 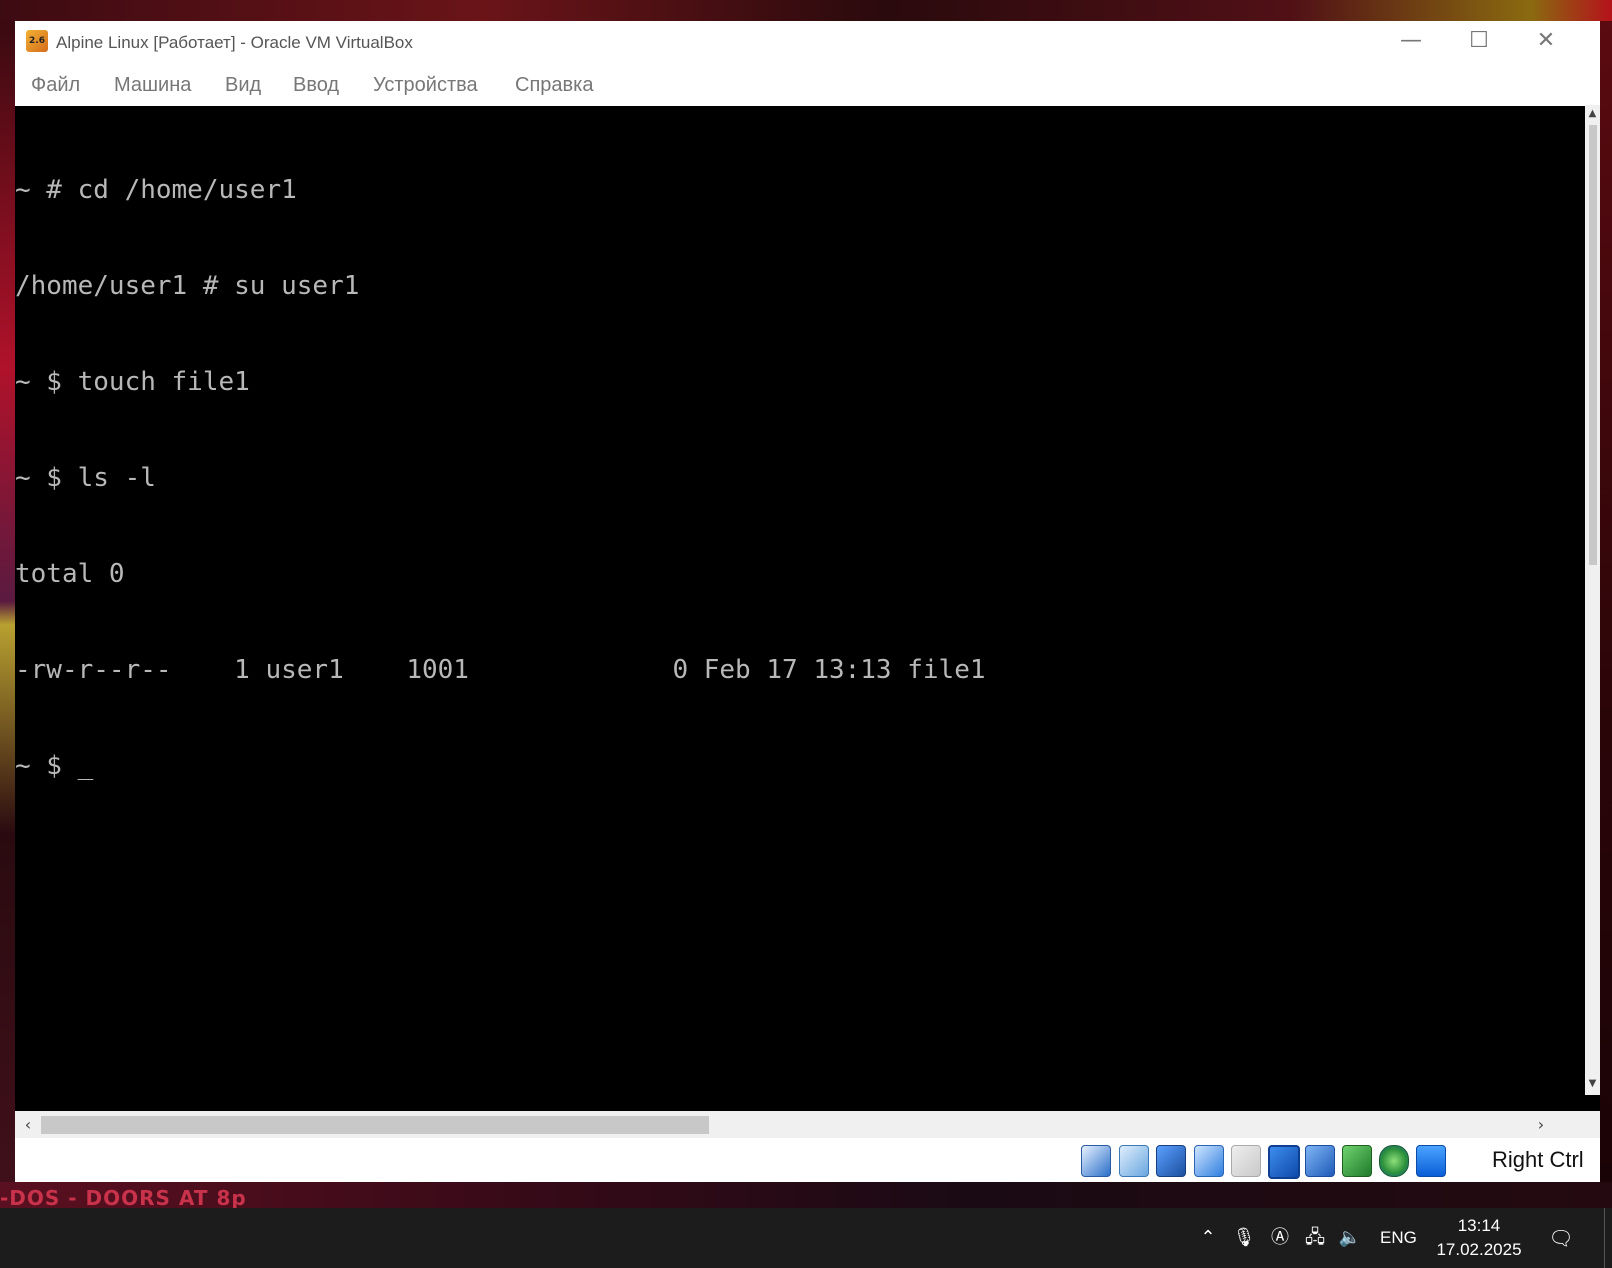 What do you see at coordinates (1546, 42) in the screenshot?
I see `close-button: ✕` at bounding box center [1546, 42].